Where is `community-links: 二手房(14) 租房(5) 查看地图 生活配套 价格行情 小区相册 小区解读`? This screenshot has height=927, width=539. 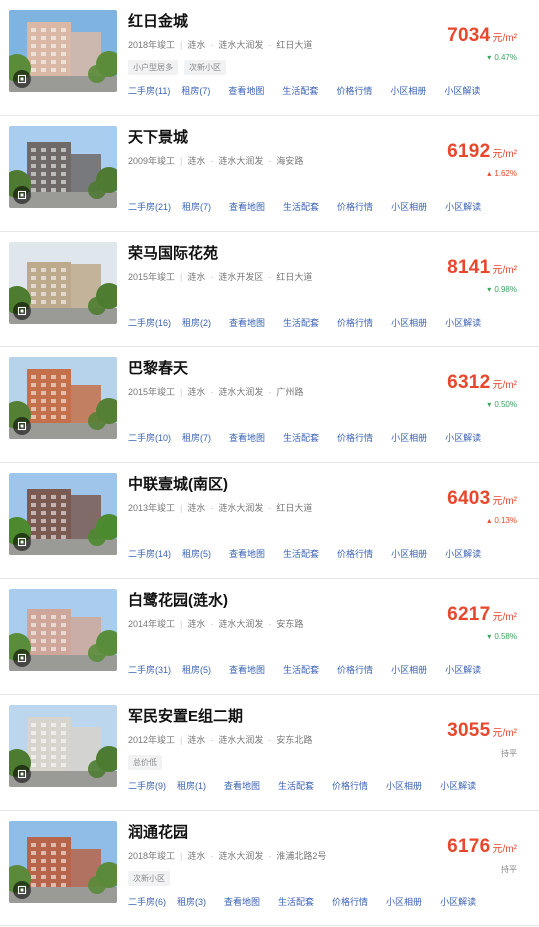
community-links: 二手房(14) 租房(5) 查看地图 生活配套 价格行情 小区相册 小区解读 is located at coordinates (304, 553).